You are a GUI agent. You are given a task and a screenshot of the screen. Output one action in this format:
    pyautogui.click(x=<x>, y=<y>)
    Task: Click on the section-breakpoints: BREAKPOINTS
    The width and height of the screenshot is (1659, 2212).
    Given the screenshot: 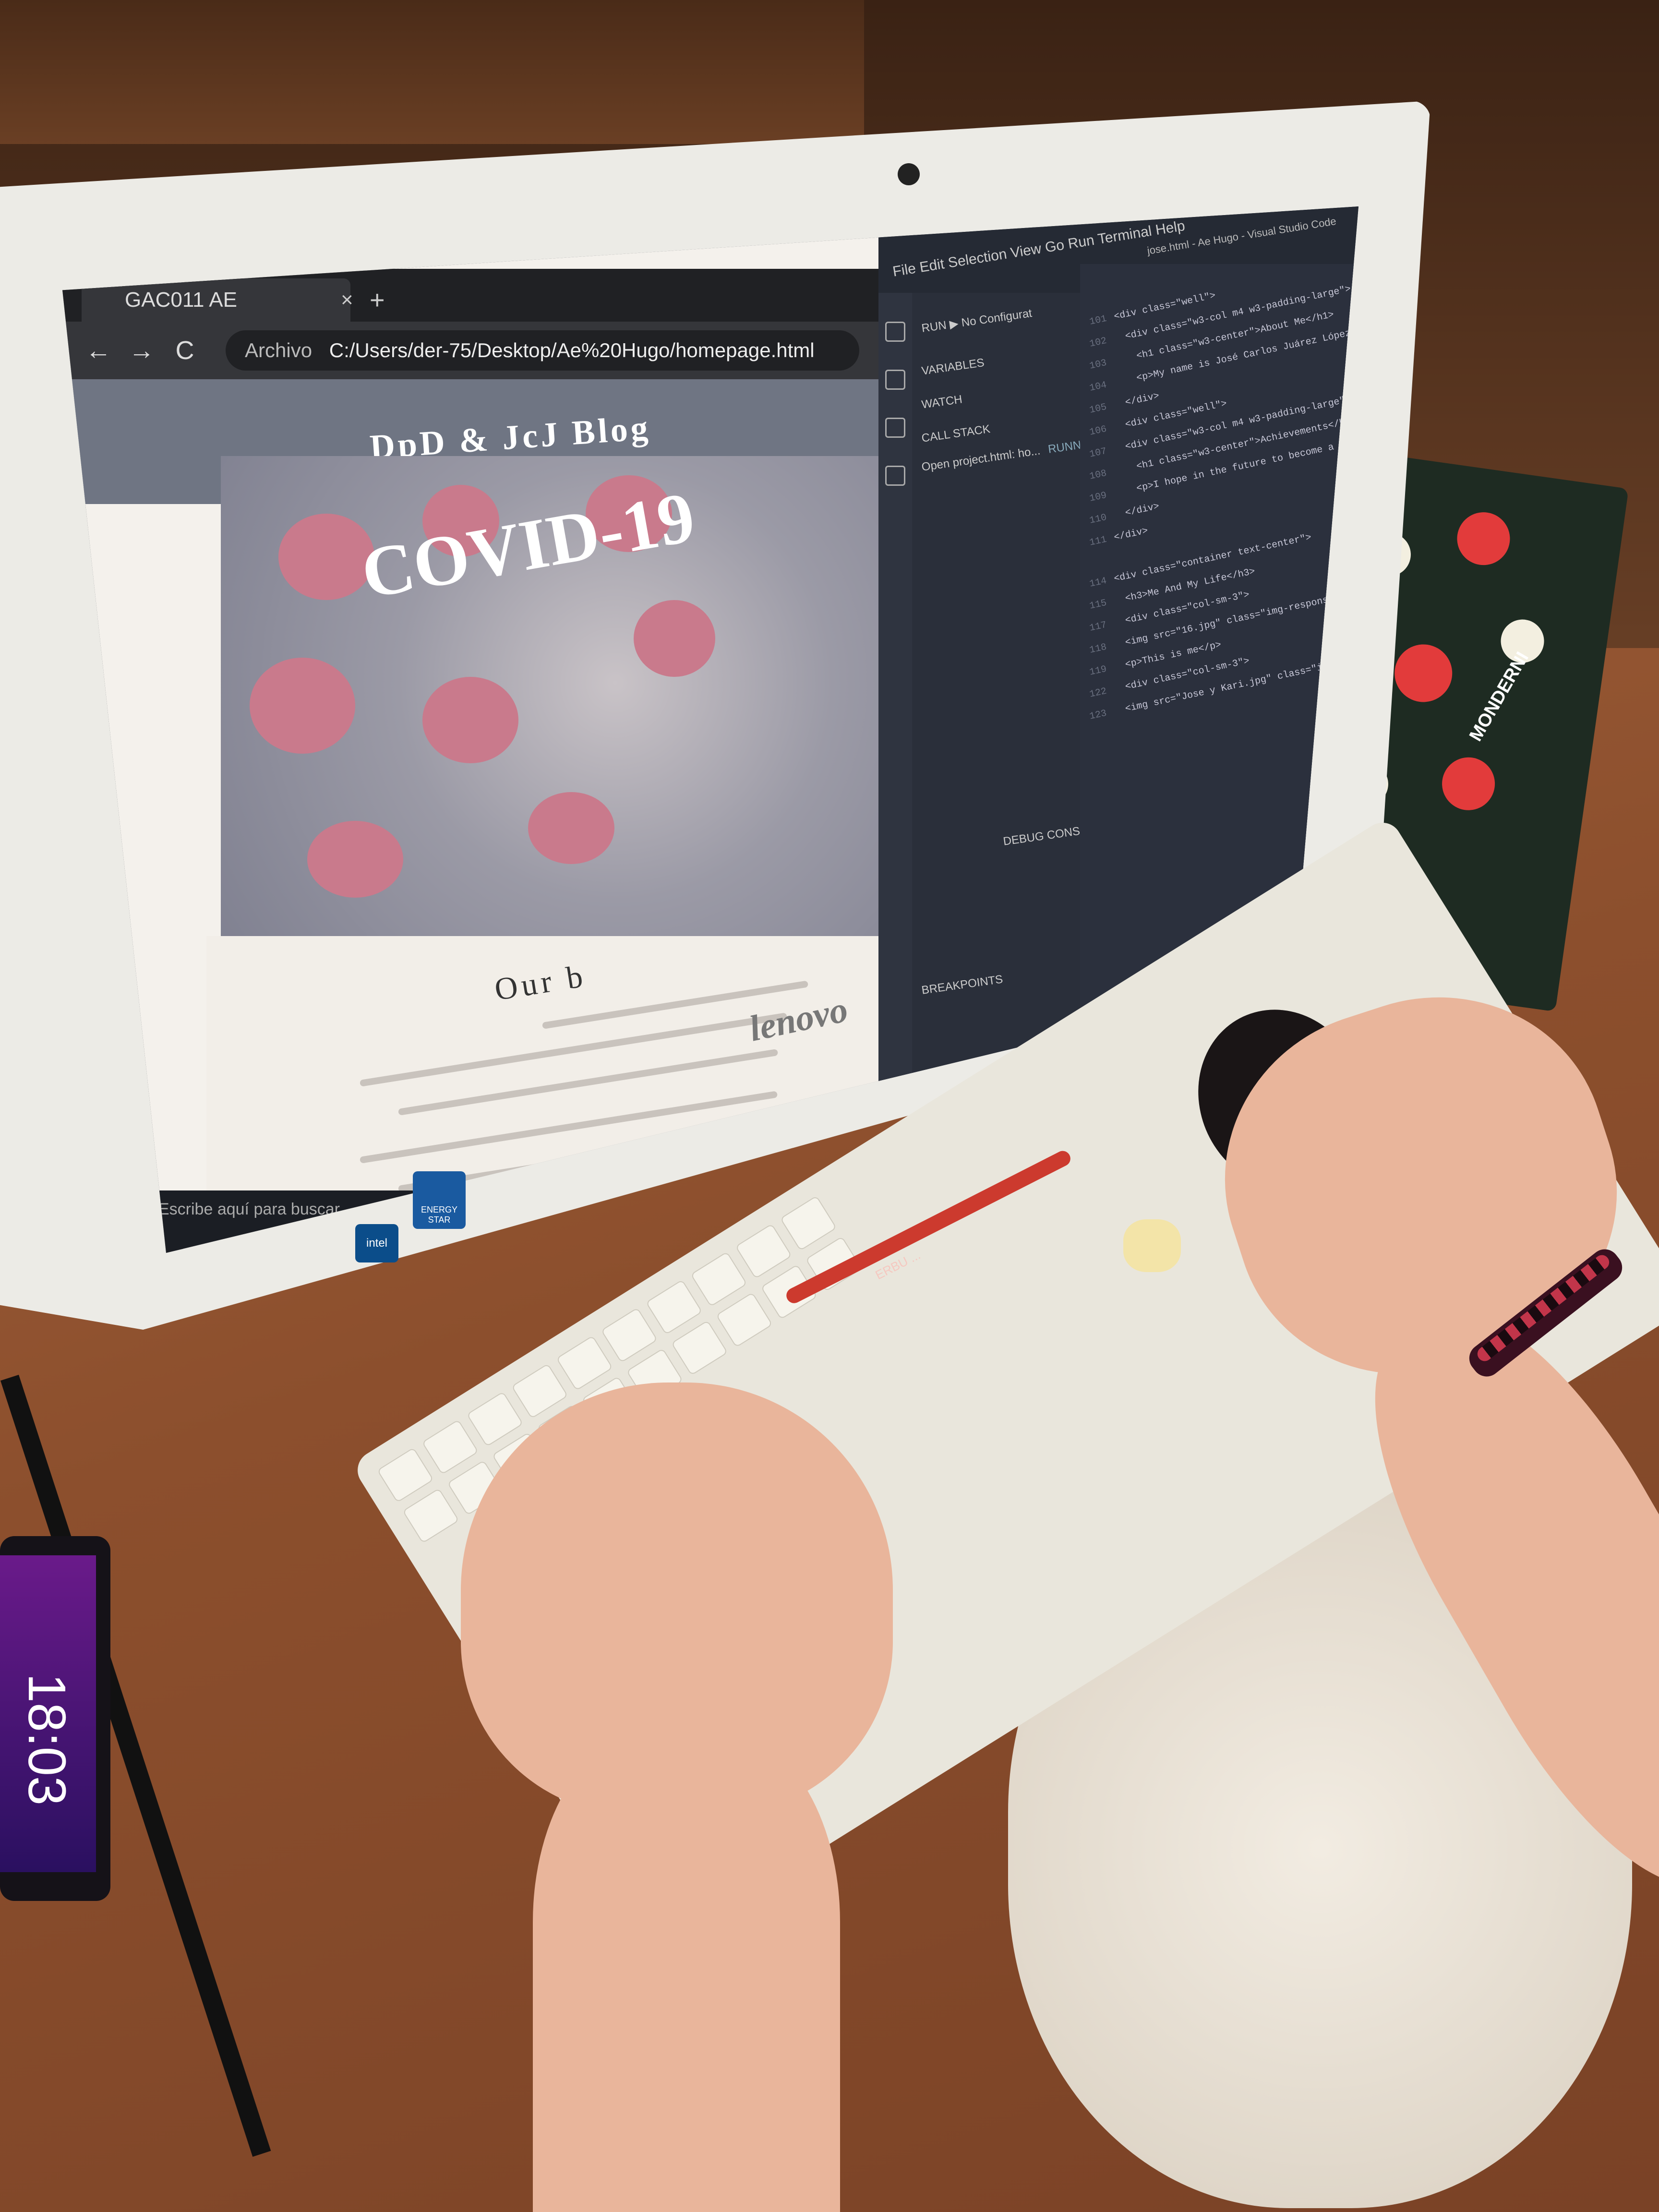 What is the action you would take?
    pyautogui.click(x=962, y=985)
    